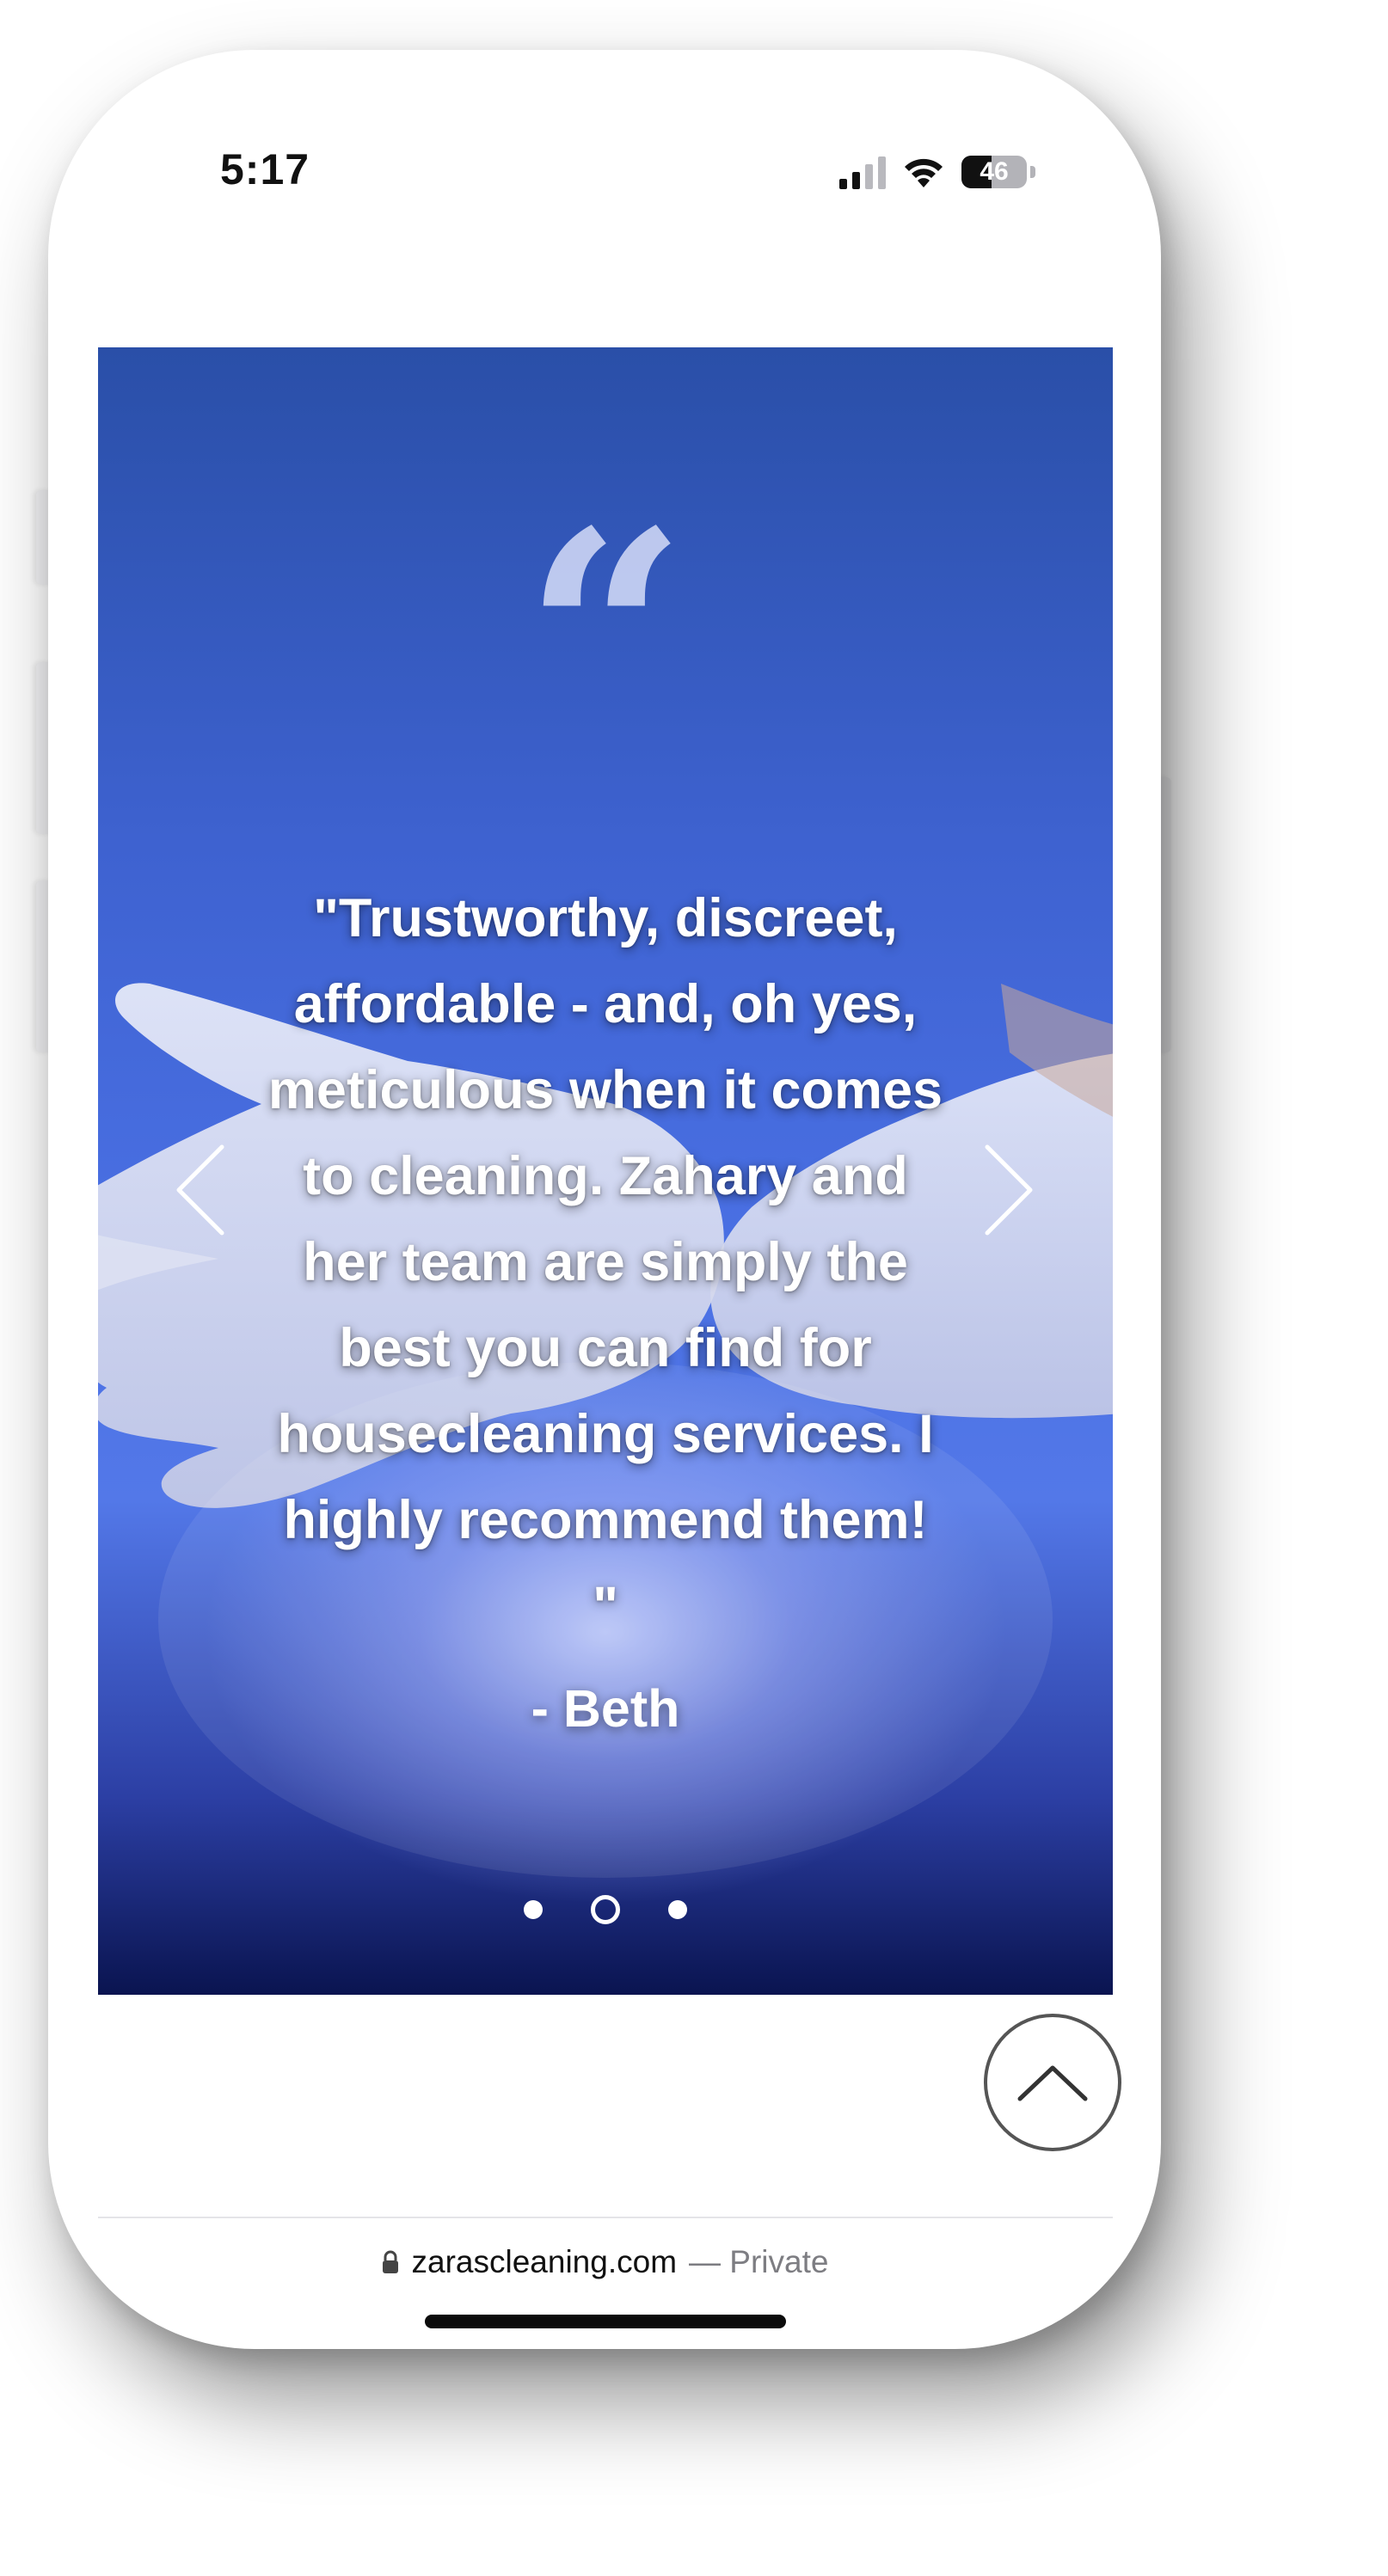 This screenshot has width=1388, height=2576. I want to click on chevron-right-icon, so click(1009, 1190).